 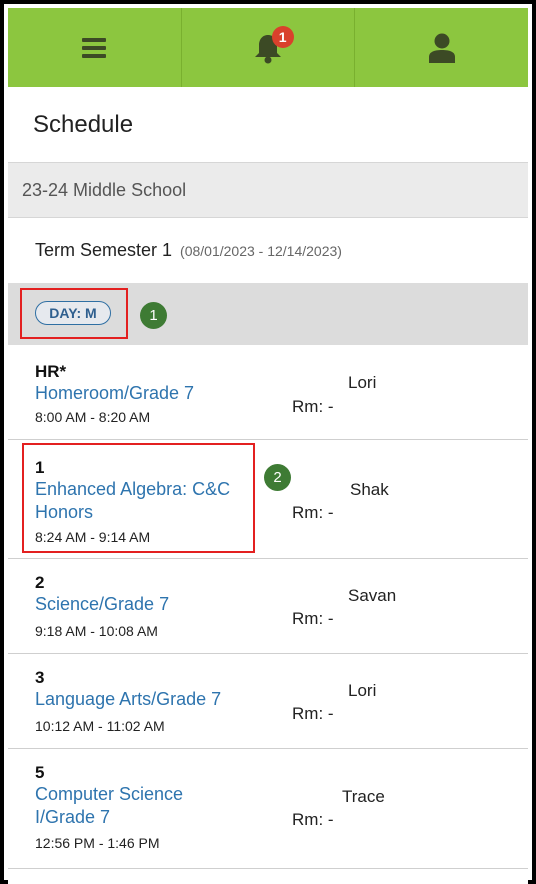 I want to click on course-link: Science/Grade 7, so click(x=102, y=604).